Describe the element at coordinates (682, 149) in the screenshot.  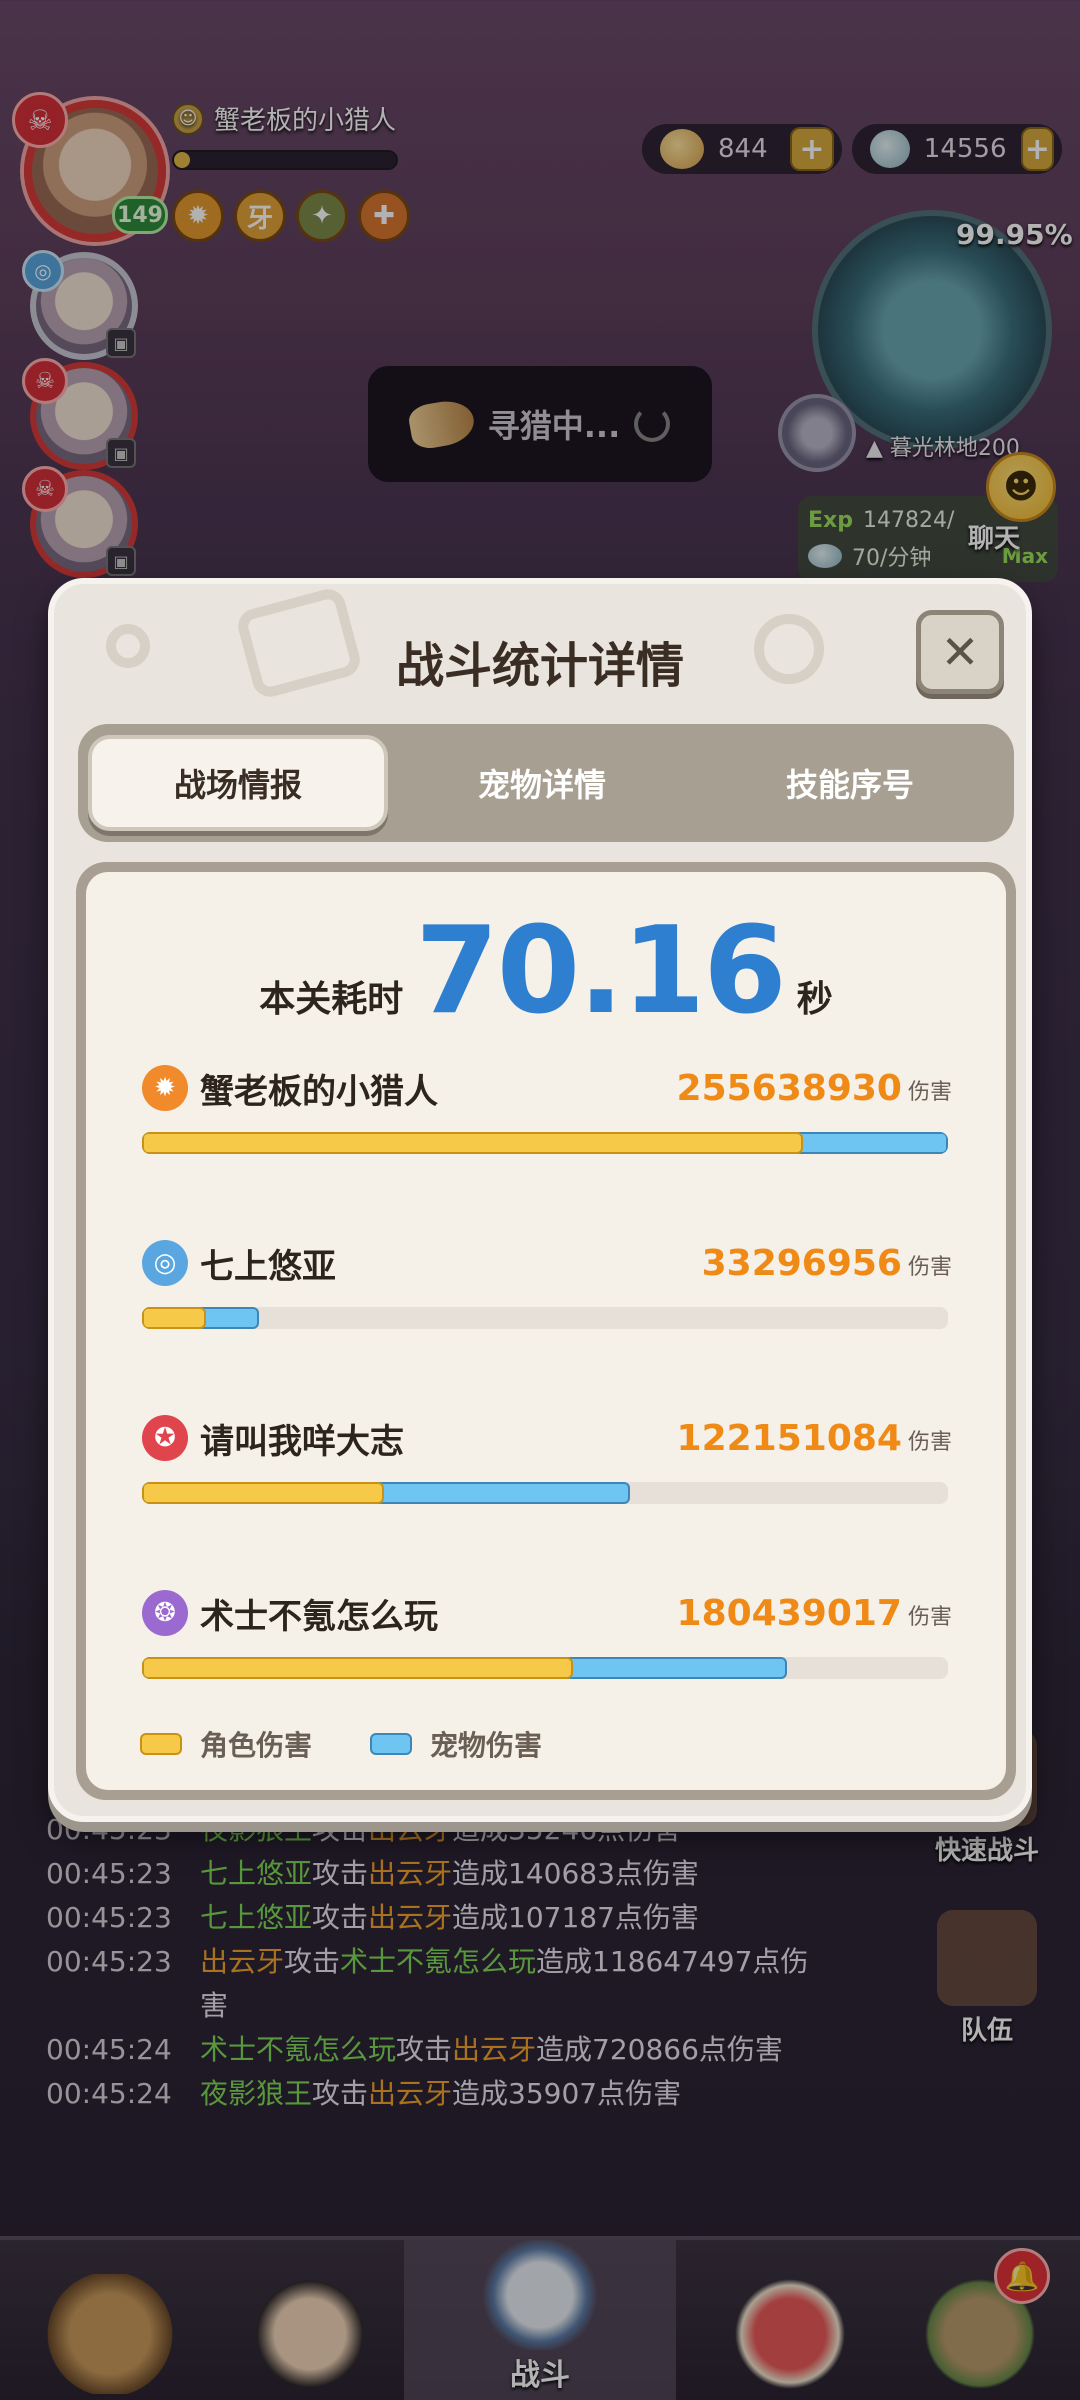
I see `coin-icon` at that location.